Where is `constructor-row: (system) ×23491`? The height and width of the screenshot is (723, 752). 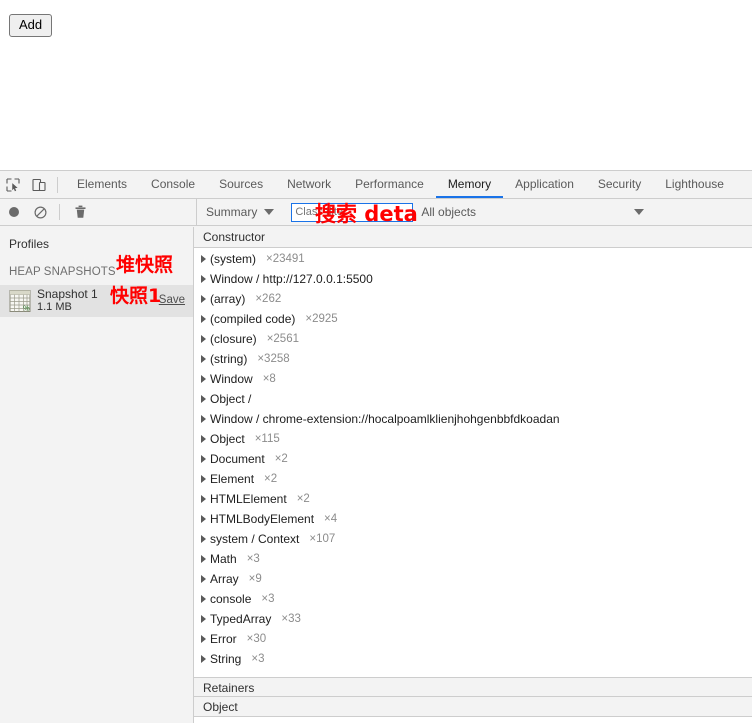 constructor-row: (system) ×23491 is located at coordinates (473, 259).